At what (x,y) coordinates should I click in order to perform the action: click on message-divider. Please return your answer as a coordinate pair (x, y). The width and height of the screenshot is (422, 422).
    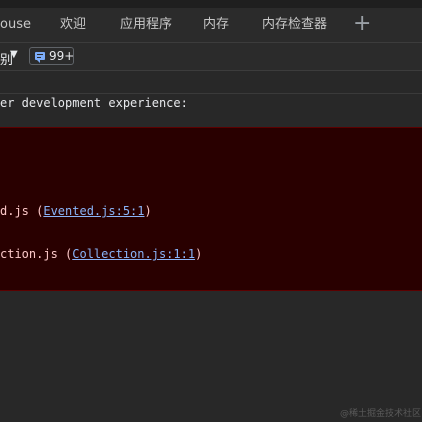
    Looking at the image, I should click on (211, 93).